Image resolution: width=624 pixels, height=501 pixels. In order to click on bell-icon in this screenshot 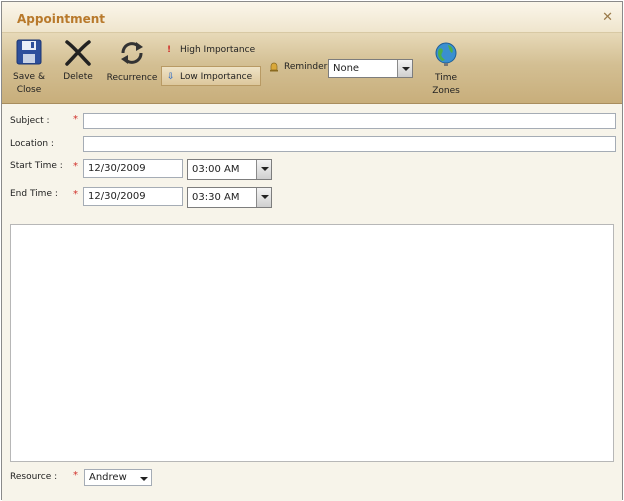, I will do `click(274, 67)`.